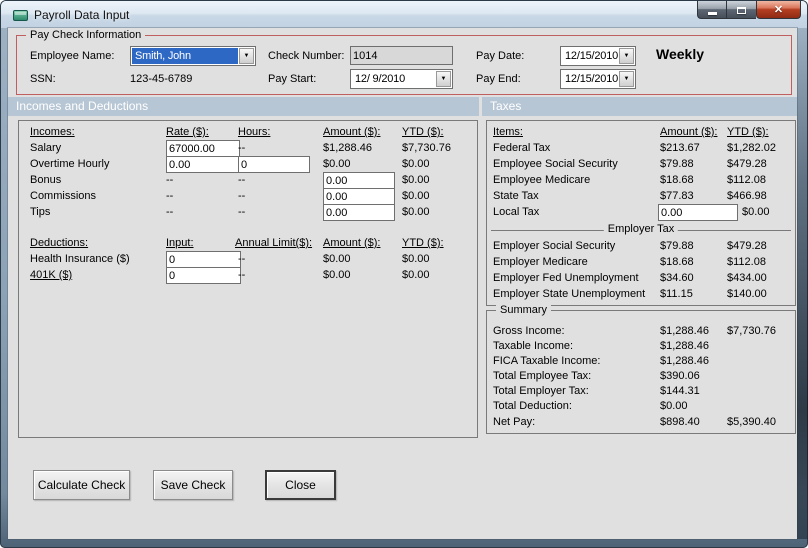 This screenshot has height=548, width=808. I want to click on health-insurance-input, so click(203, 259).